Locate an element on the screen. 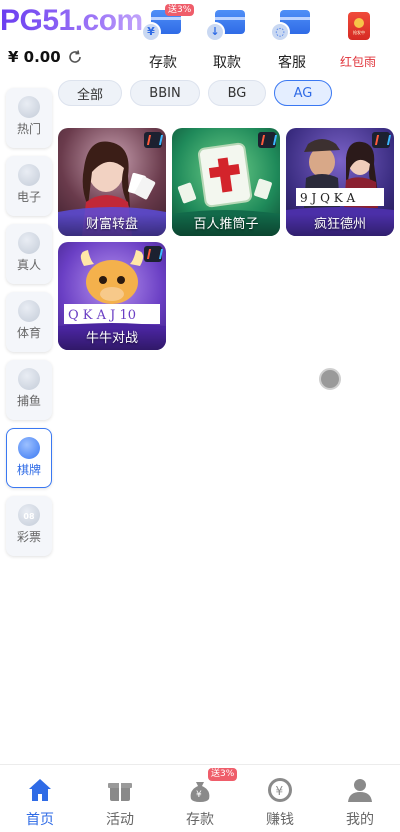 This screenshot has width=400, height=832. gamepad-icon is located at coordinates (29, 175).